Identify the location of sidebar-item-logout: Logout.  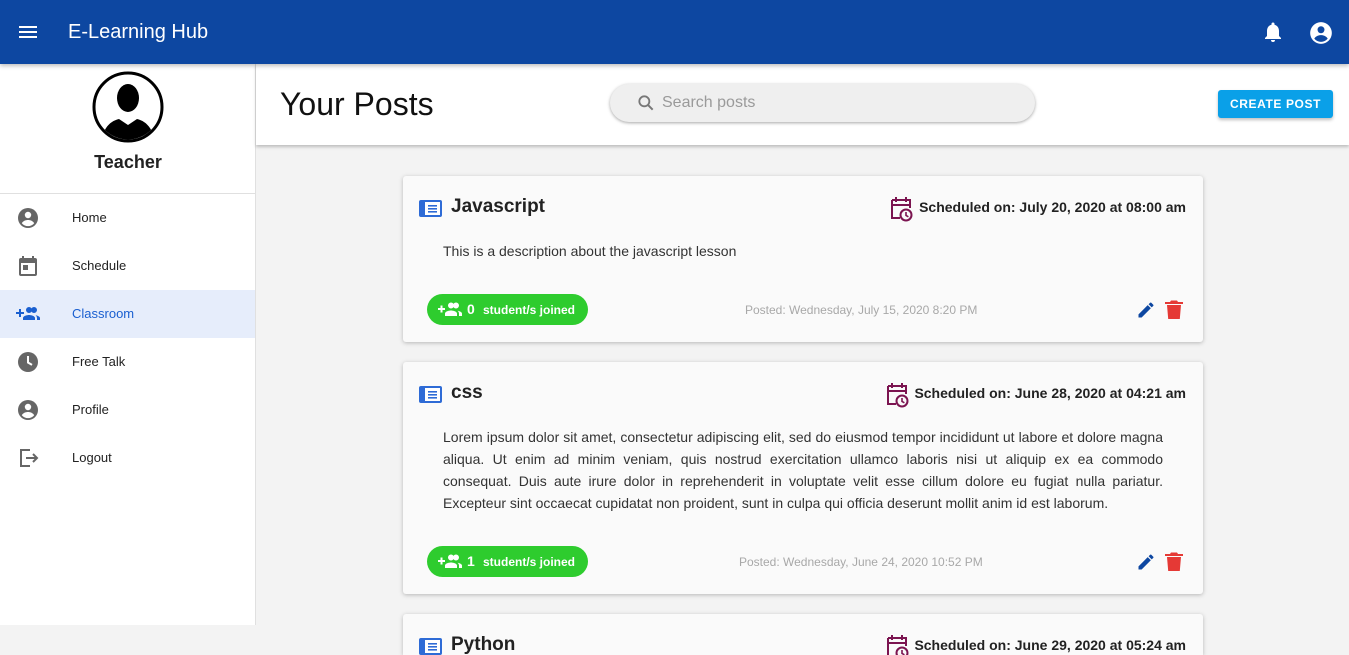
(127, 458).